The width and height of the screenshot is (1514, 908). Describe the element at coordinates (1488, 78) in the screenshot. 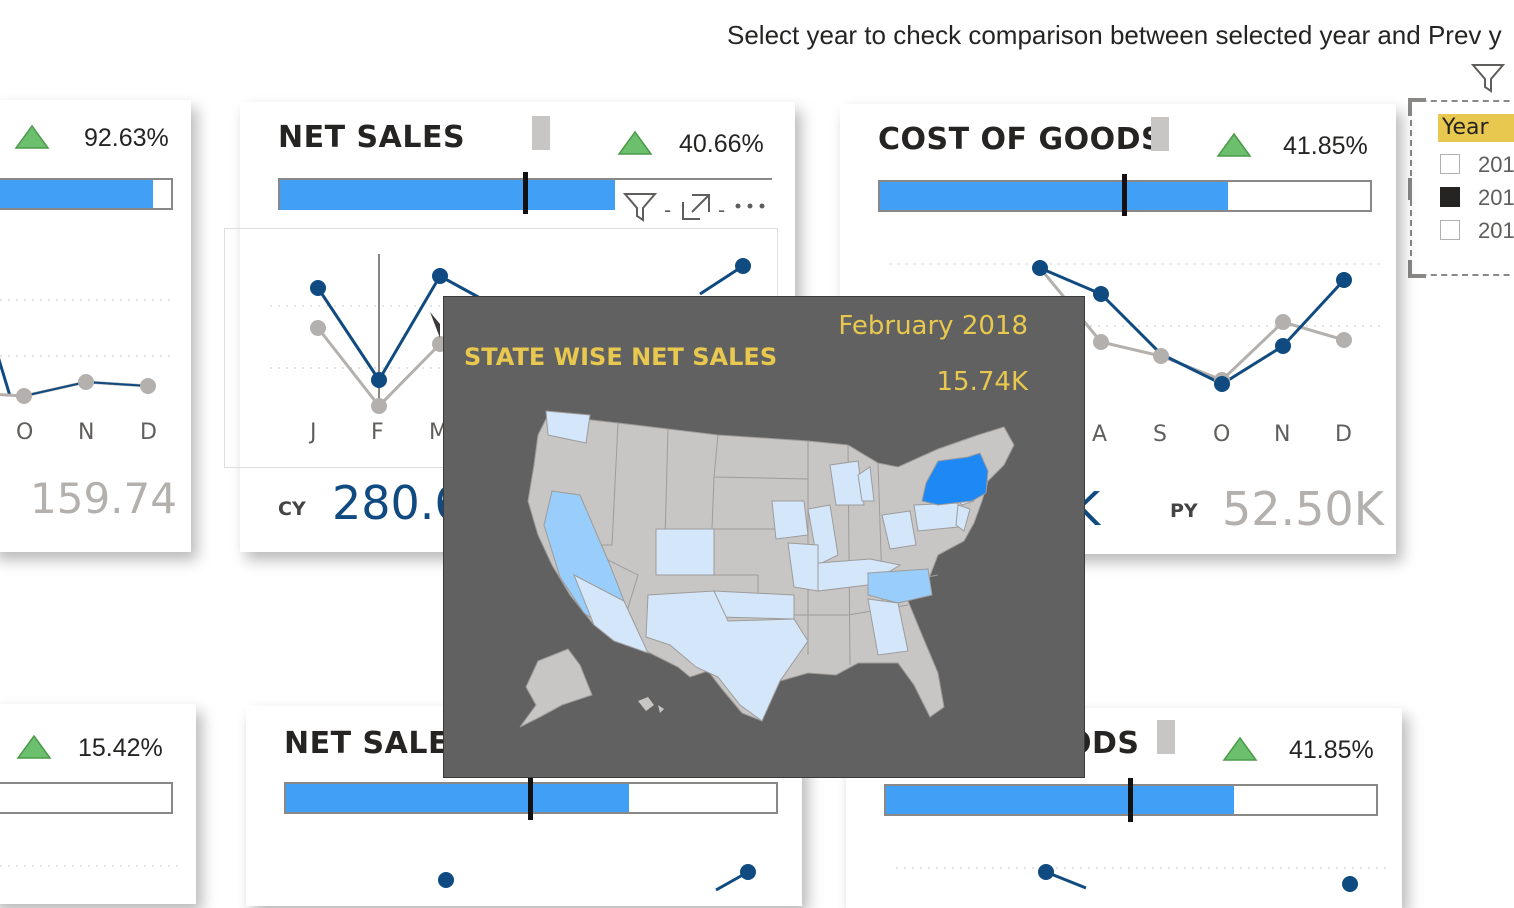

I see `slicer-filter-icon` at that location.